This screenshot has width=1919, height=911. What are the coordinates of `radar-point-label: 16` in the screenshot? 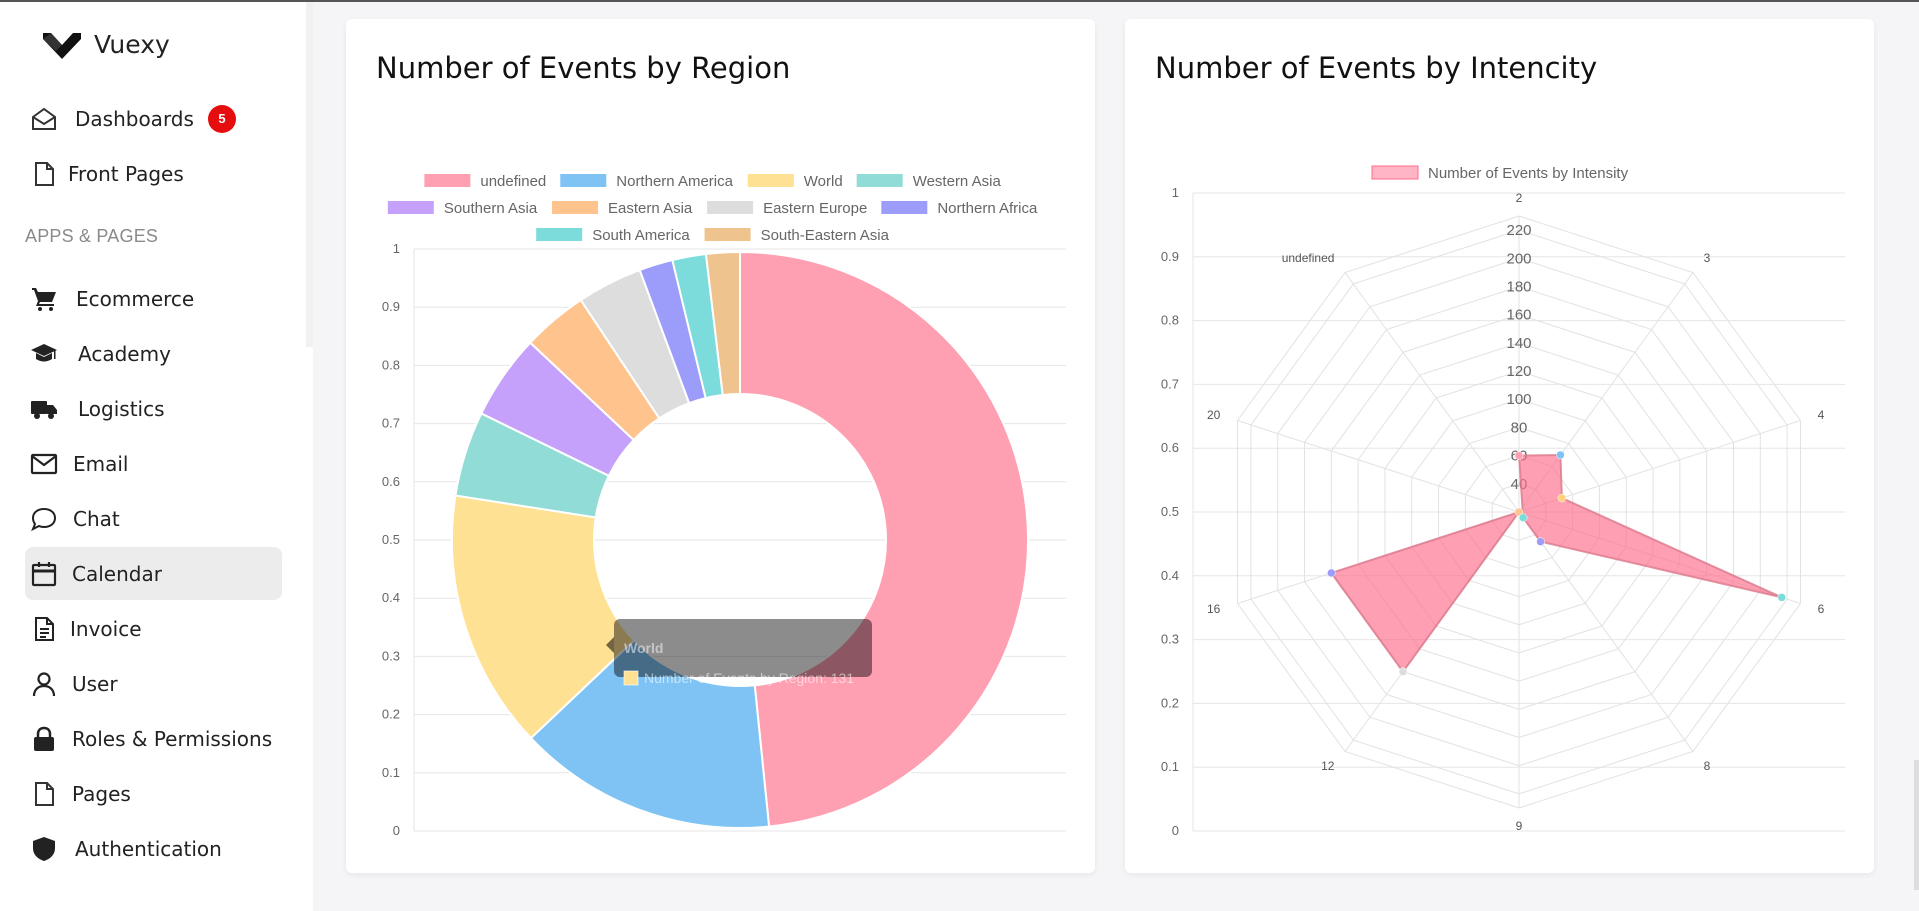 It's located at (1214, 609).